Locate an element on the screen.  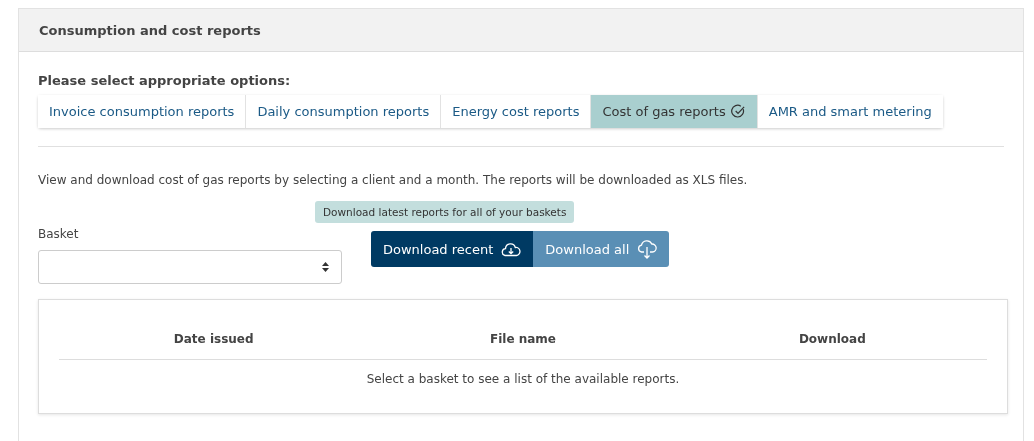
empty-message: Select a basket to see a list of the available reports. is located at coordinates (523, 379).